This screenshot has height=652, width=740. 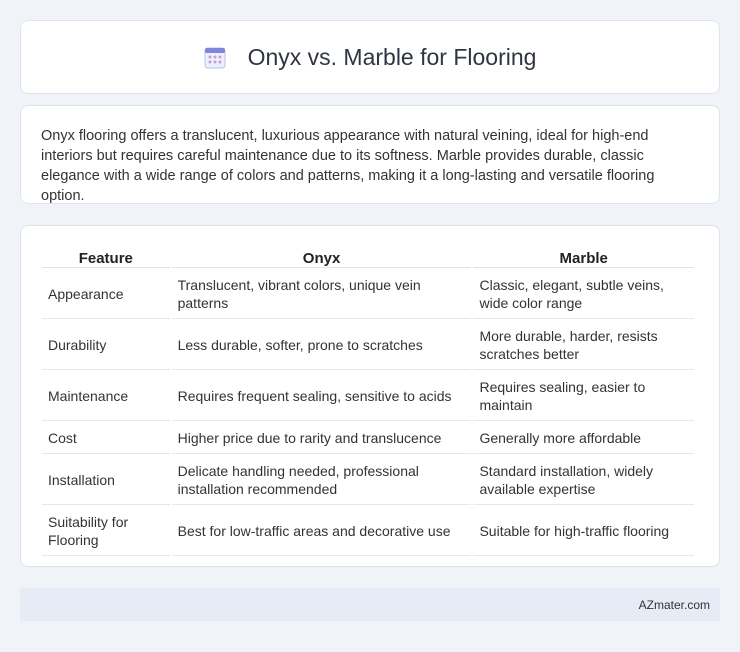 What do you see at coordinates (106, 438) in the screenshot?
I see `feature-cell: Cost` at bounding box center [106, 438].